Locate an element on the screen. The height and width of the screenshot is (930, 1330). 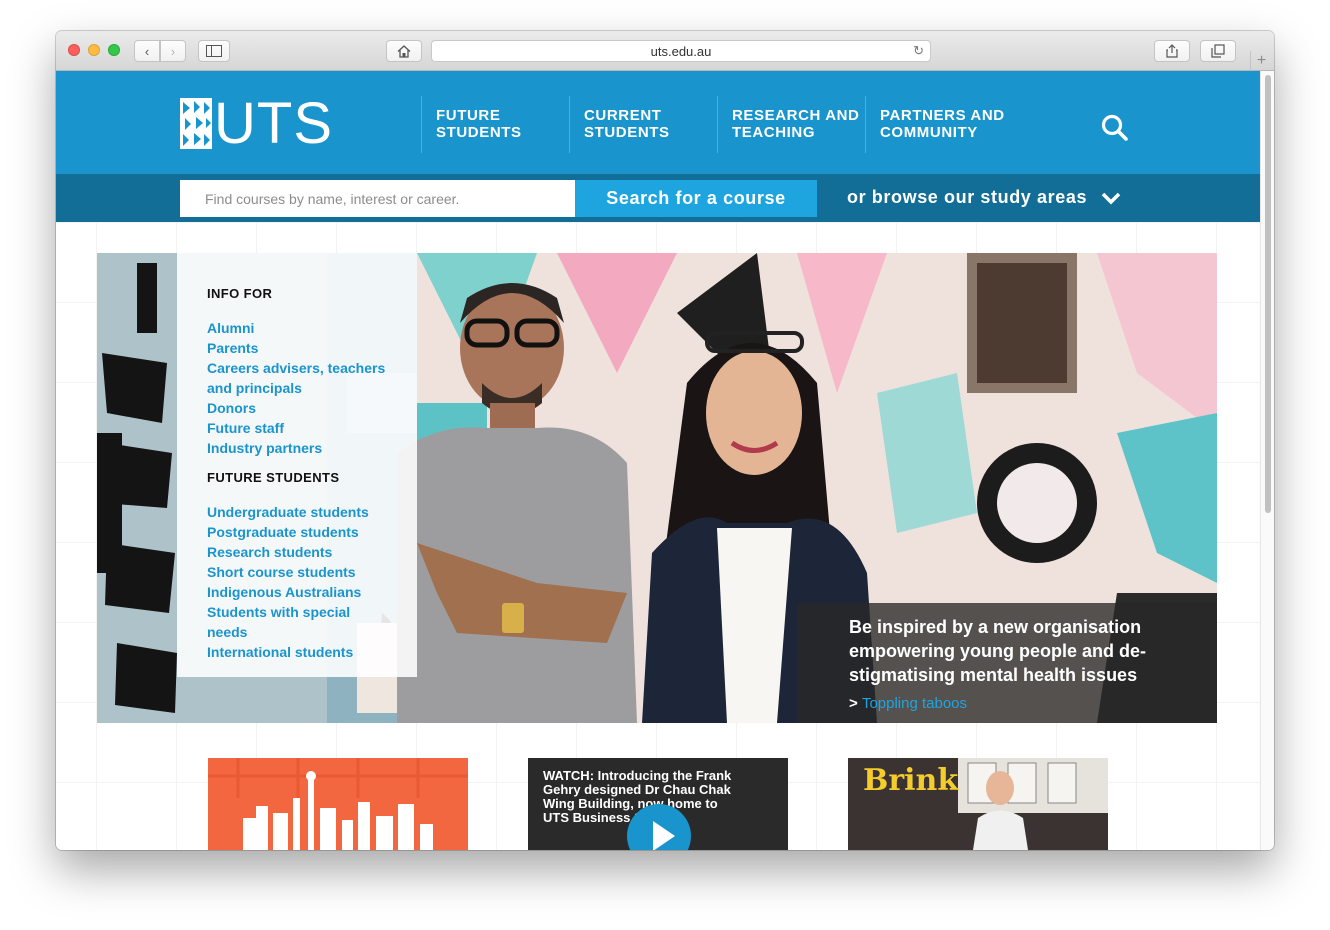
nav-current-students: CURRENT STUDENTS is located at coordinates (643, 124).